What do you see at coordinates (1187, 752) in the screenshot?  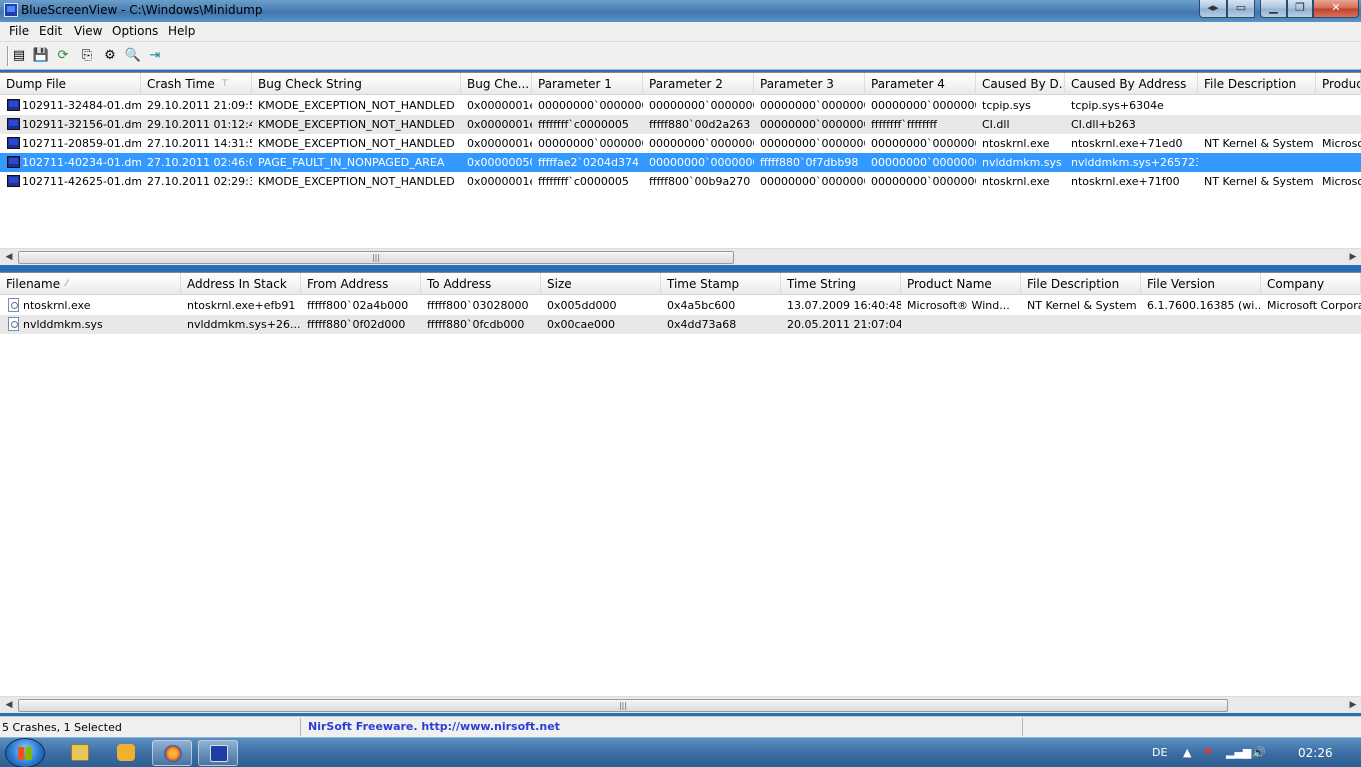 I see `show-hidden-icons-icon: ▲` at bounding box center [1187, 752].